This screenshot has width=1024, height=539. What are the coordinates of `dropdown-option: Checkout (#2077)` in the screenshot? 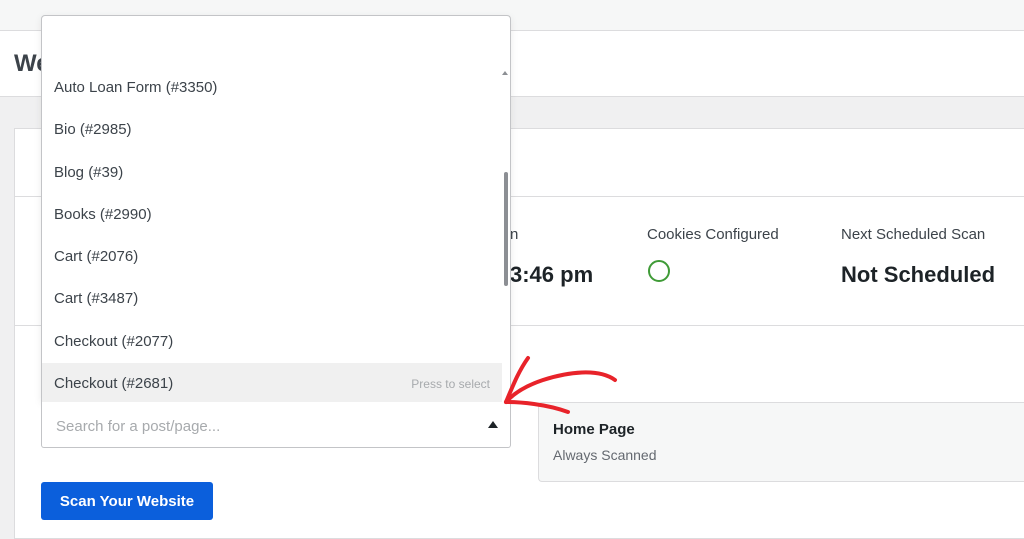 It's located at (272, 342).